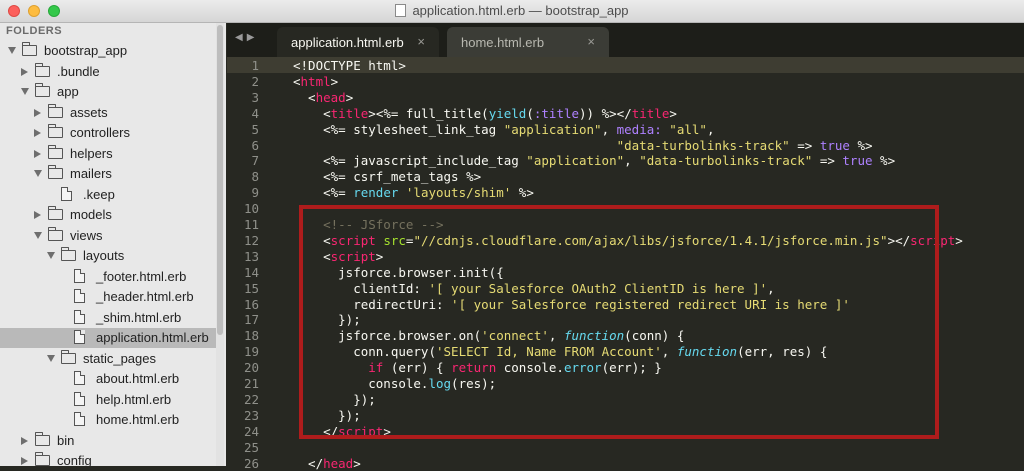 This screenshot has width=1024, height=471. What do you see at coordinates (255, 97) in the screenshot?
I see `line-number: 3` at bounding box center [255, 97].